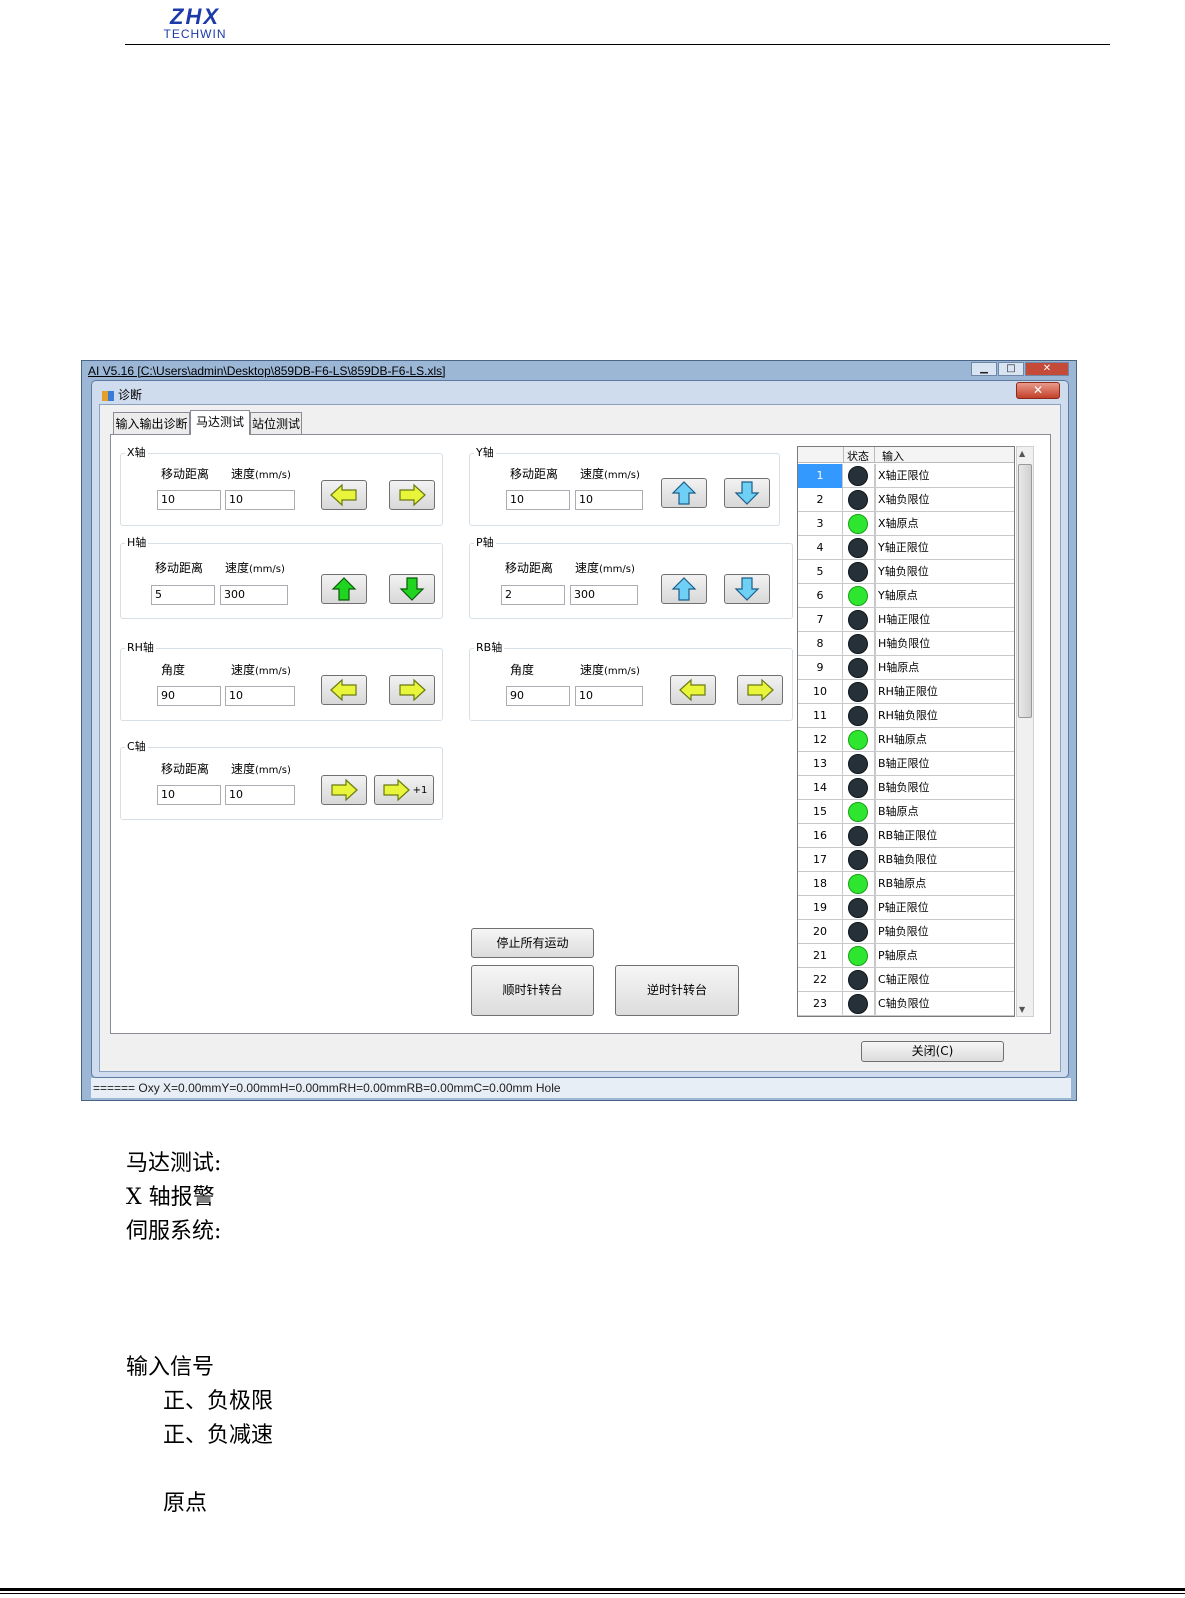  Describe the element at coordinates (747, 589) in the screenshot. I see `p-down-button` at that location.